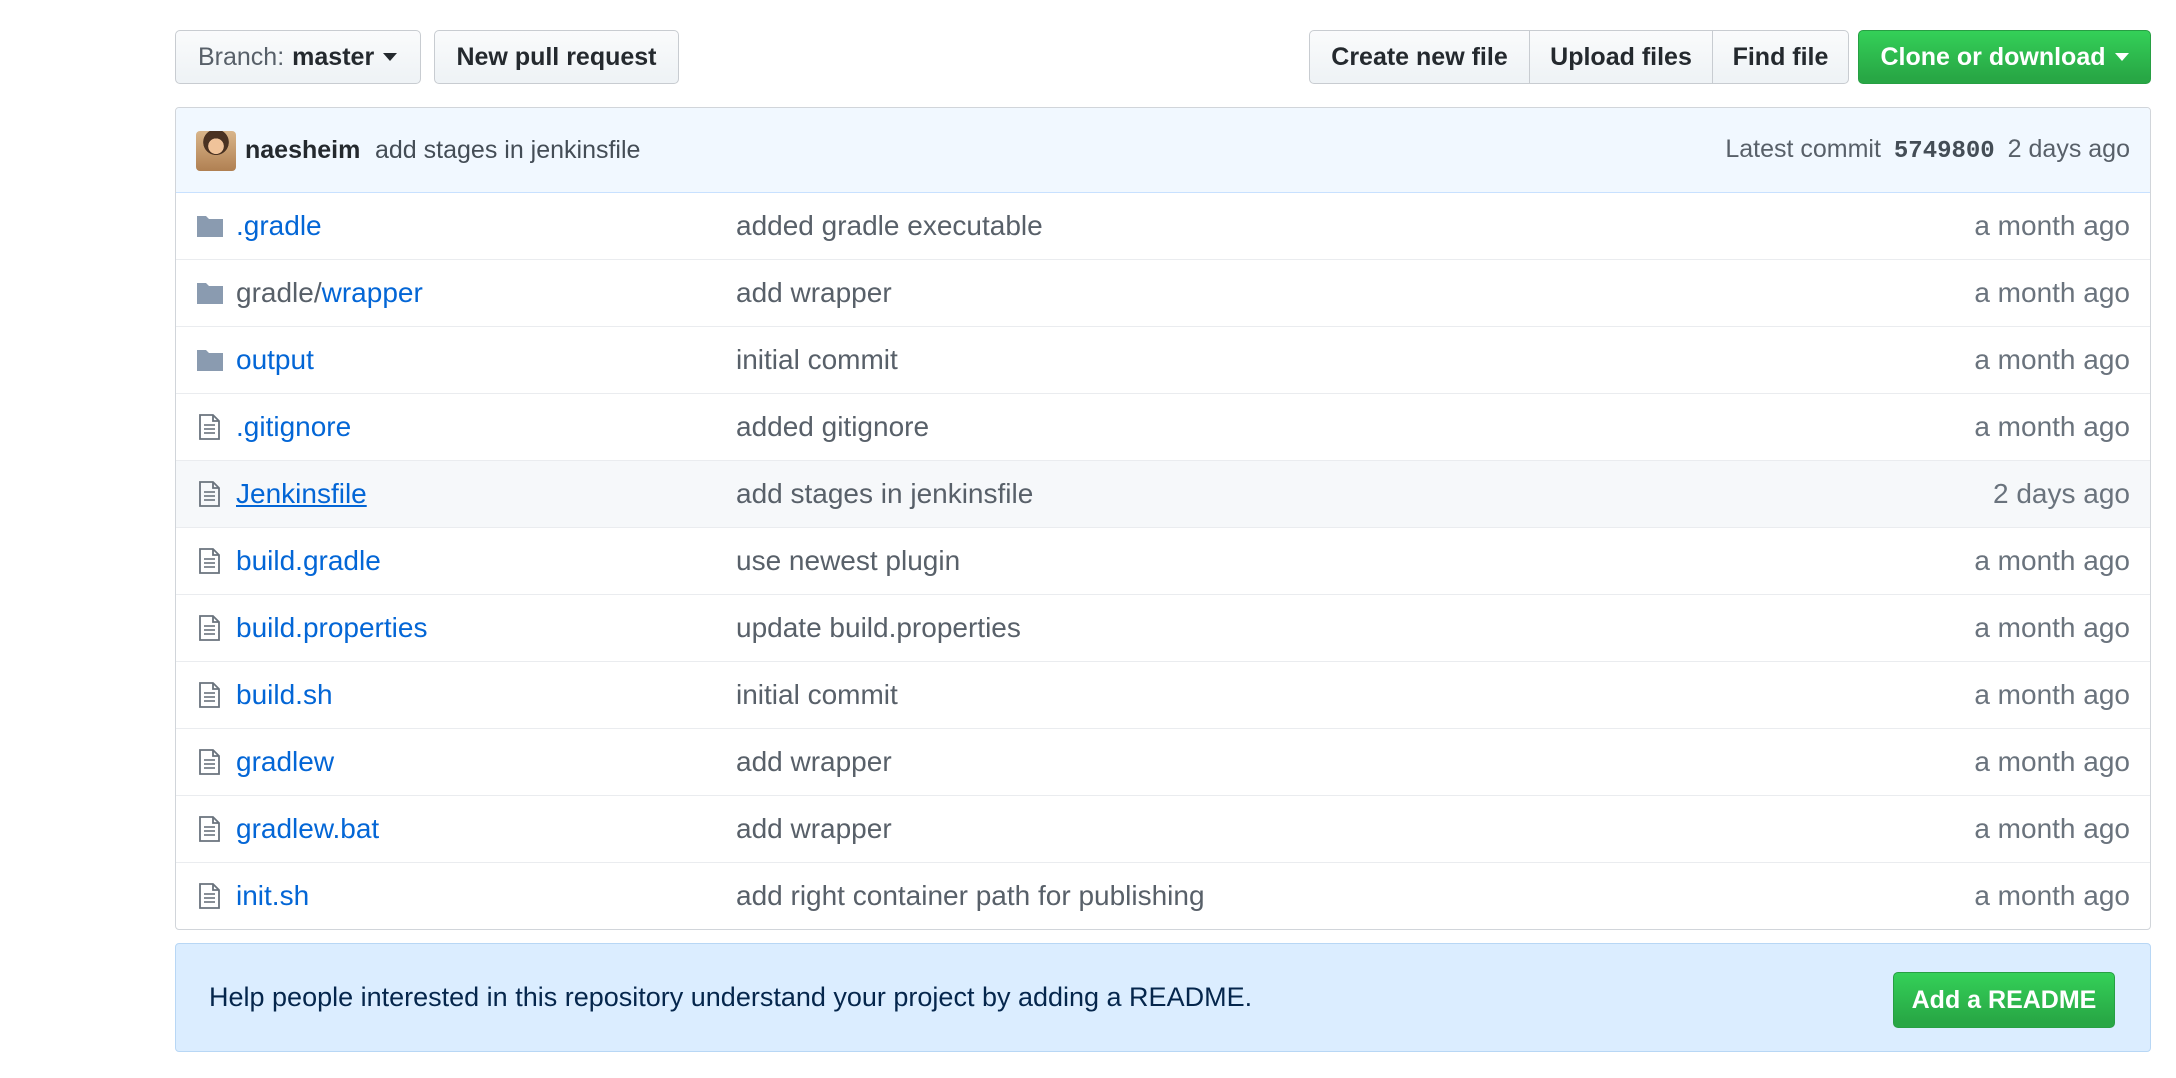  What do you see at coordinates (556, 57) in the screenshot?
I see `new-pull-request-button: New pull request` at bounding box center [556, 57].